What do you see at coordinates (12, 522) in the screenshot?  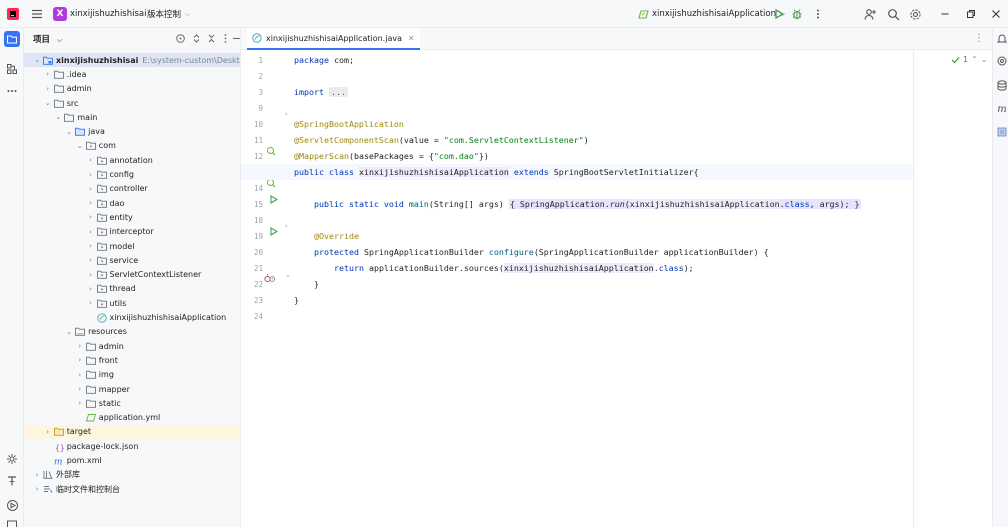 I see `problems-tool-icon` at bounding box center [12, 522].